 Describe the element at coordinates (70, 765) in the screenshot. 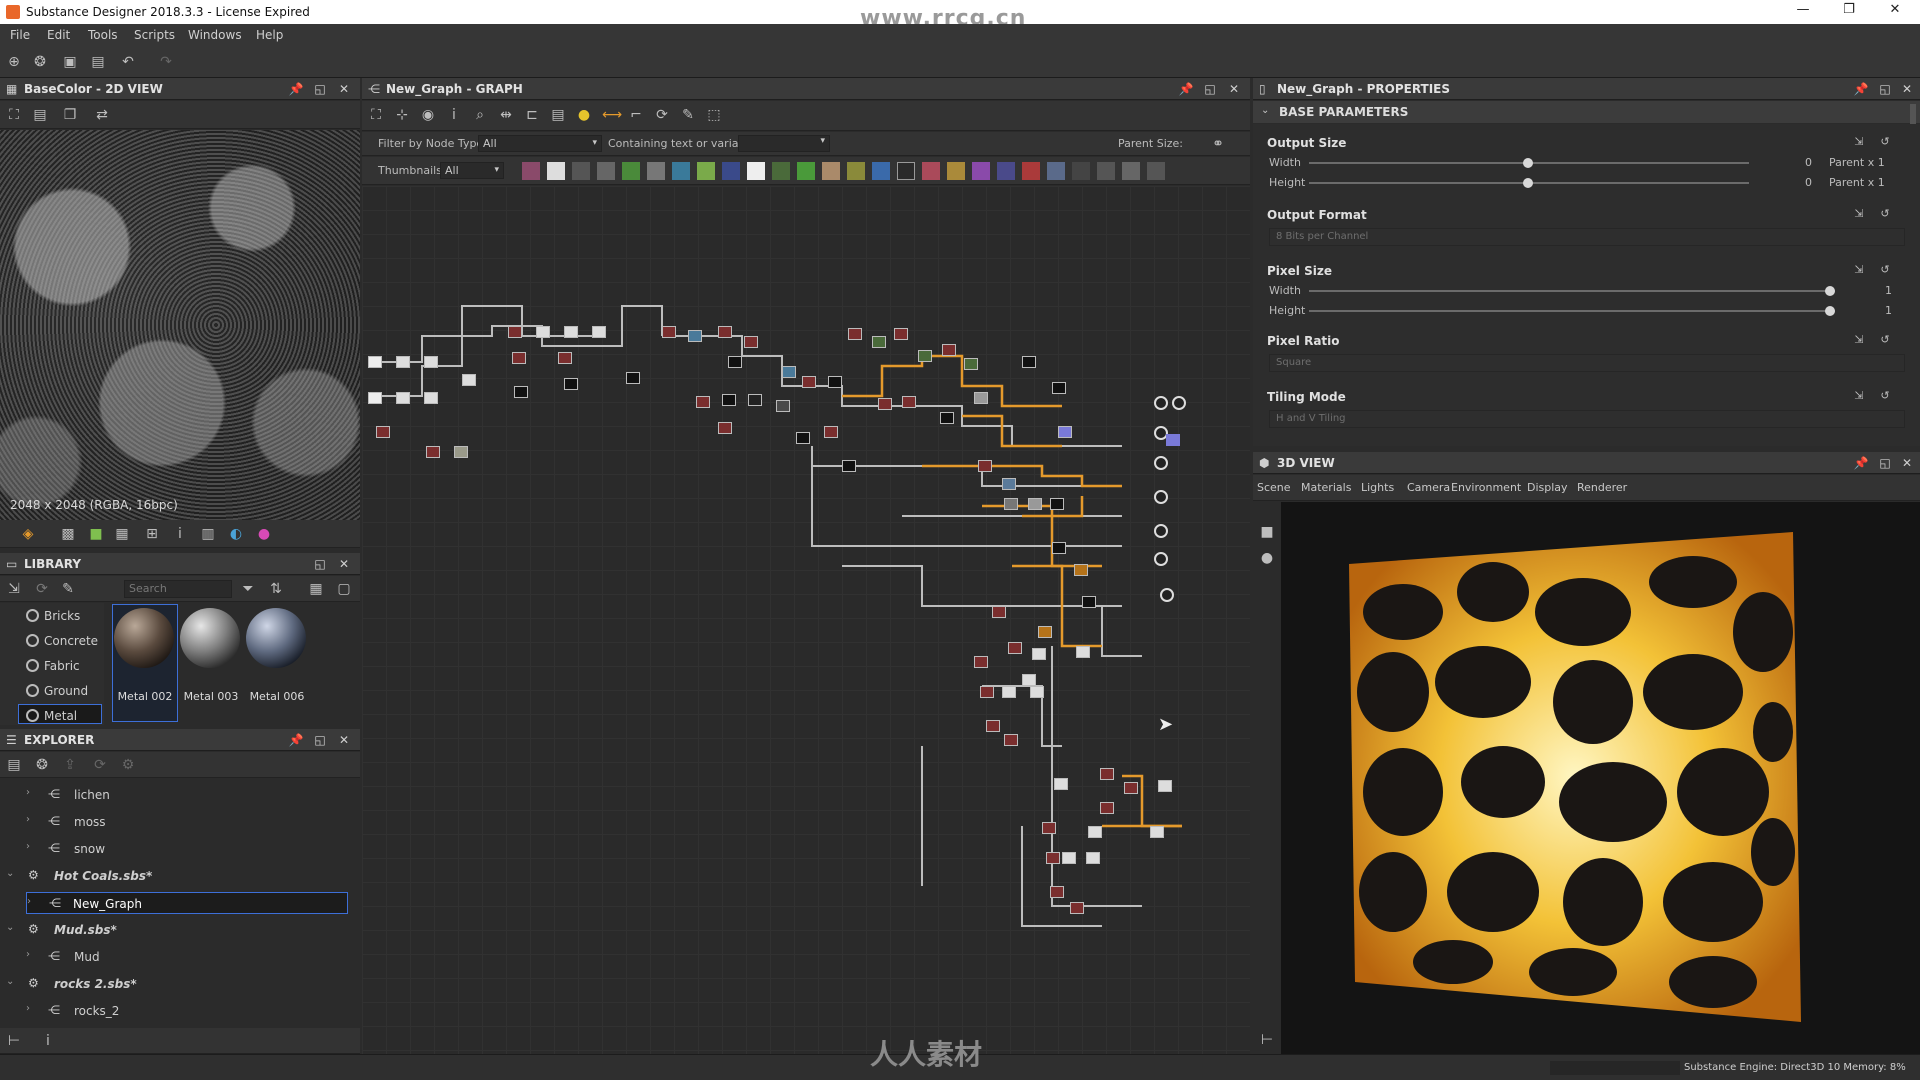

I see `publish-icon: ⇪` at that location.